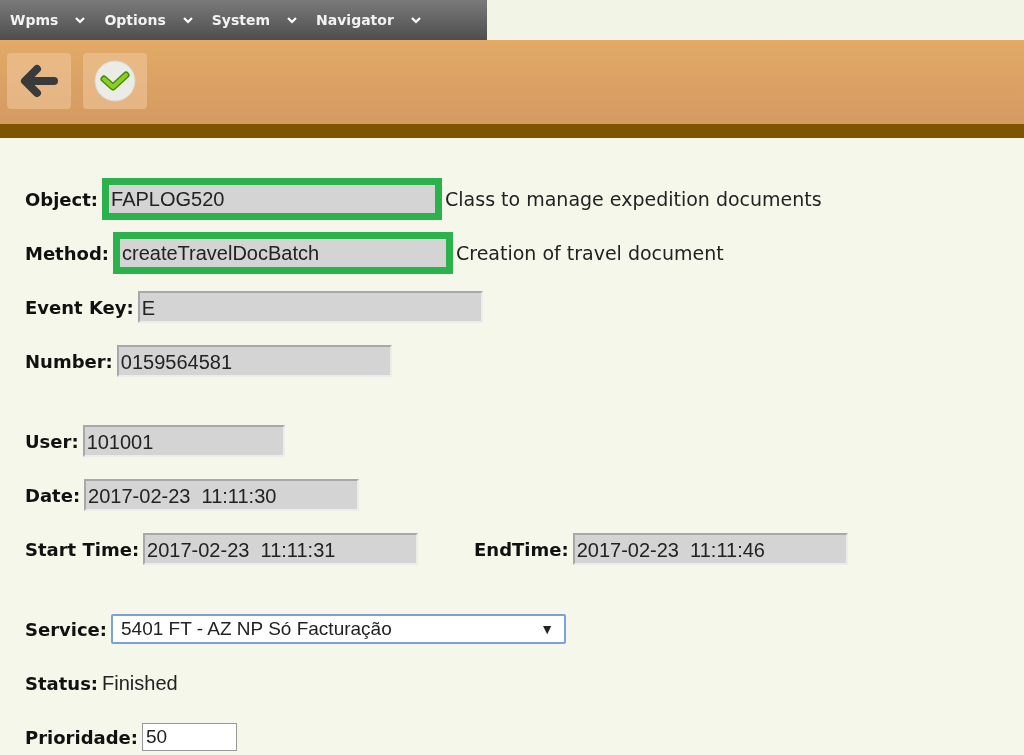  What do you see at coordinates (369, 20) in the screenshot?
I see `menu-item: Navigator` at bounding box center [369, 20].